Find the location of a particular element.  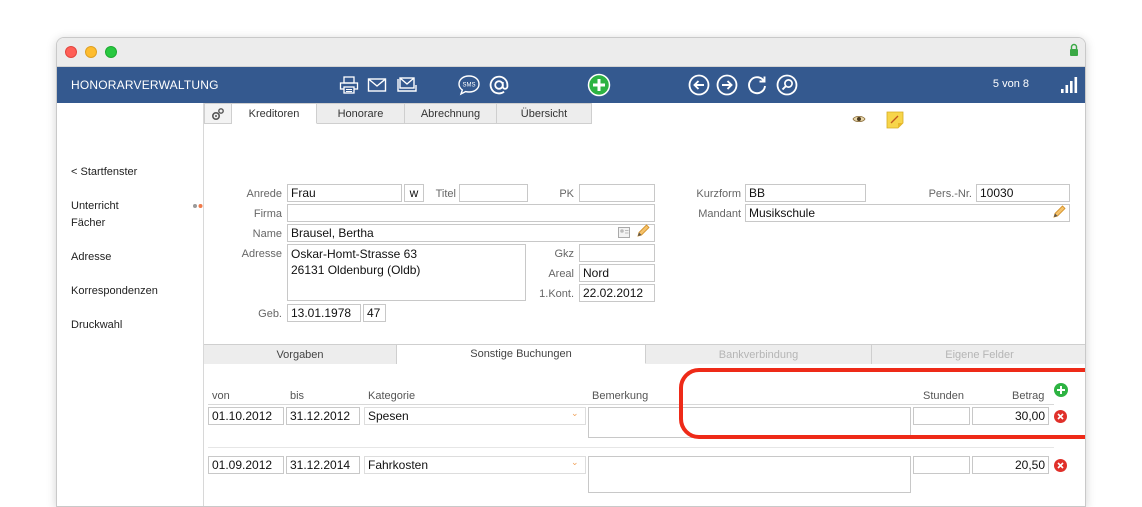

age-field: 47 is located at coordinates (374, 313).